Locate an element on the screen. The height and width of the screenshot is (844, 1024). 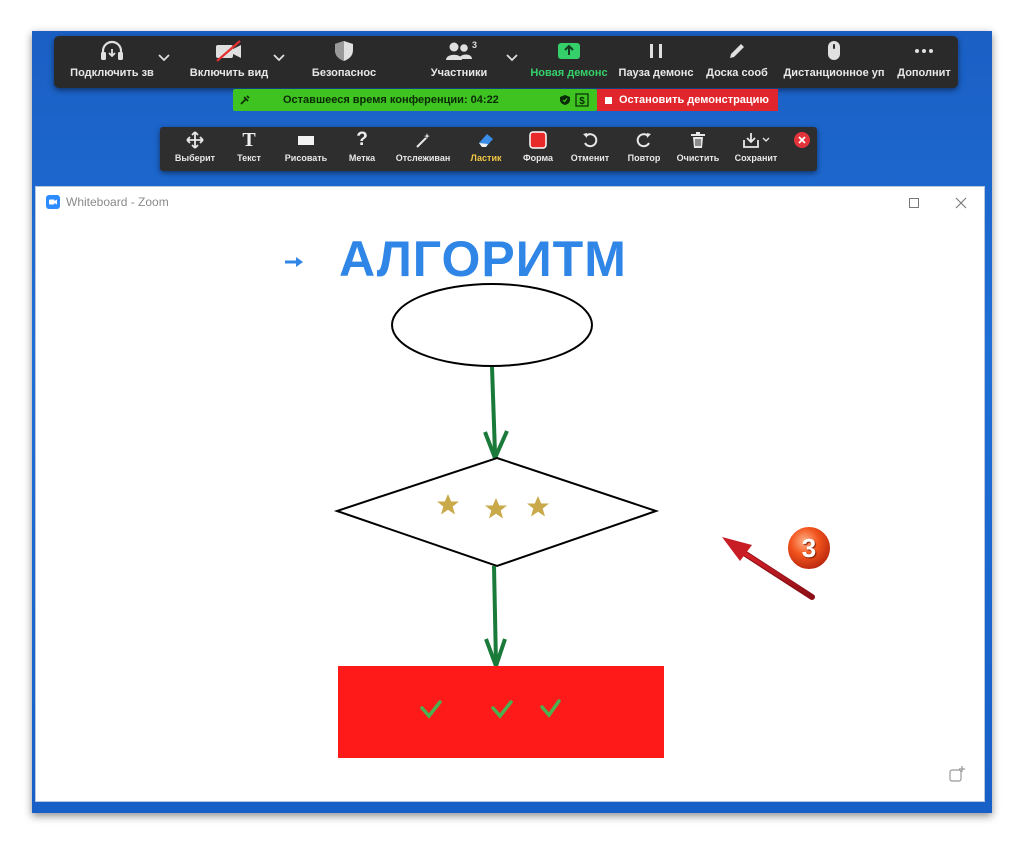
clear-button: Очистить is located at coordinates (698, 149).